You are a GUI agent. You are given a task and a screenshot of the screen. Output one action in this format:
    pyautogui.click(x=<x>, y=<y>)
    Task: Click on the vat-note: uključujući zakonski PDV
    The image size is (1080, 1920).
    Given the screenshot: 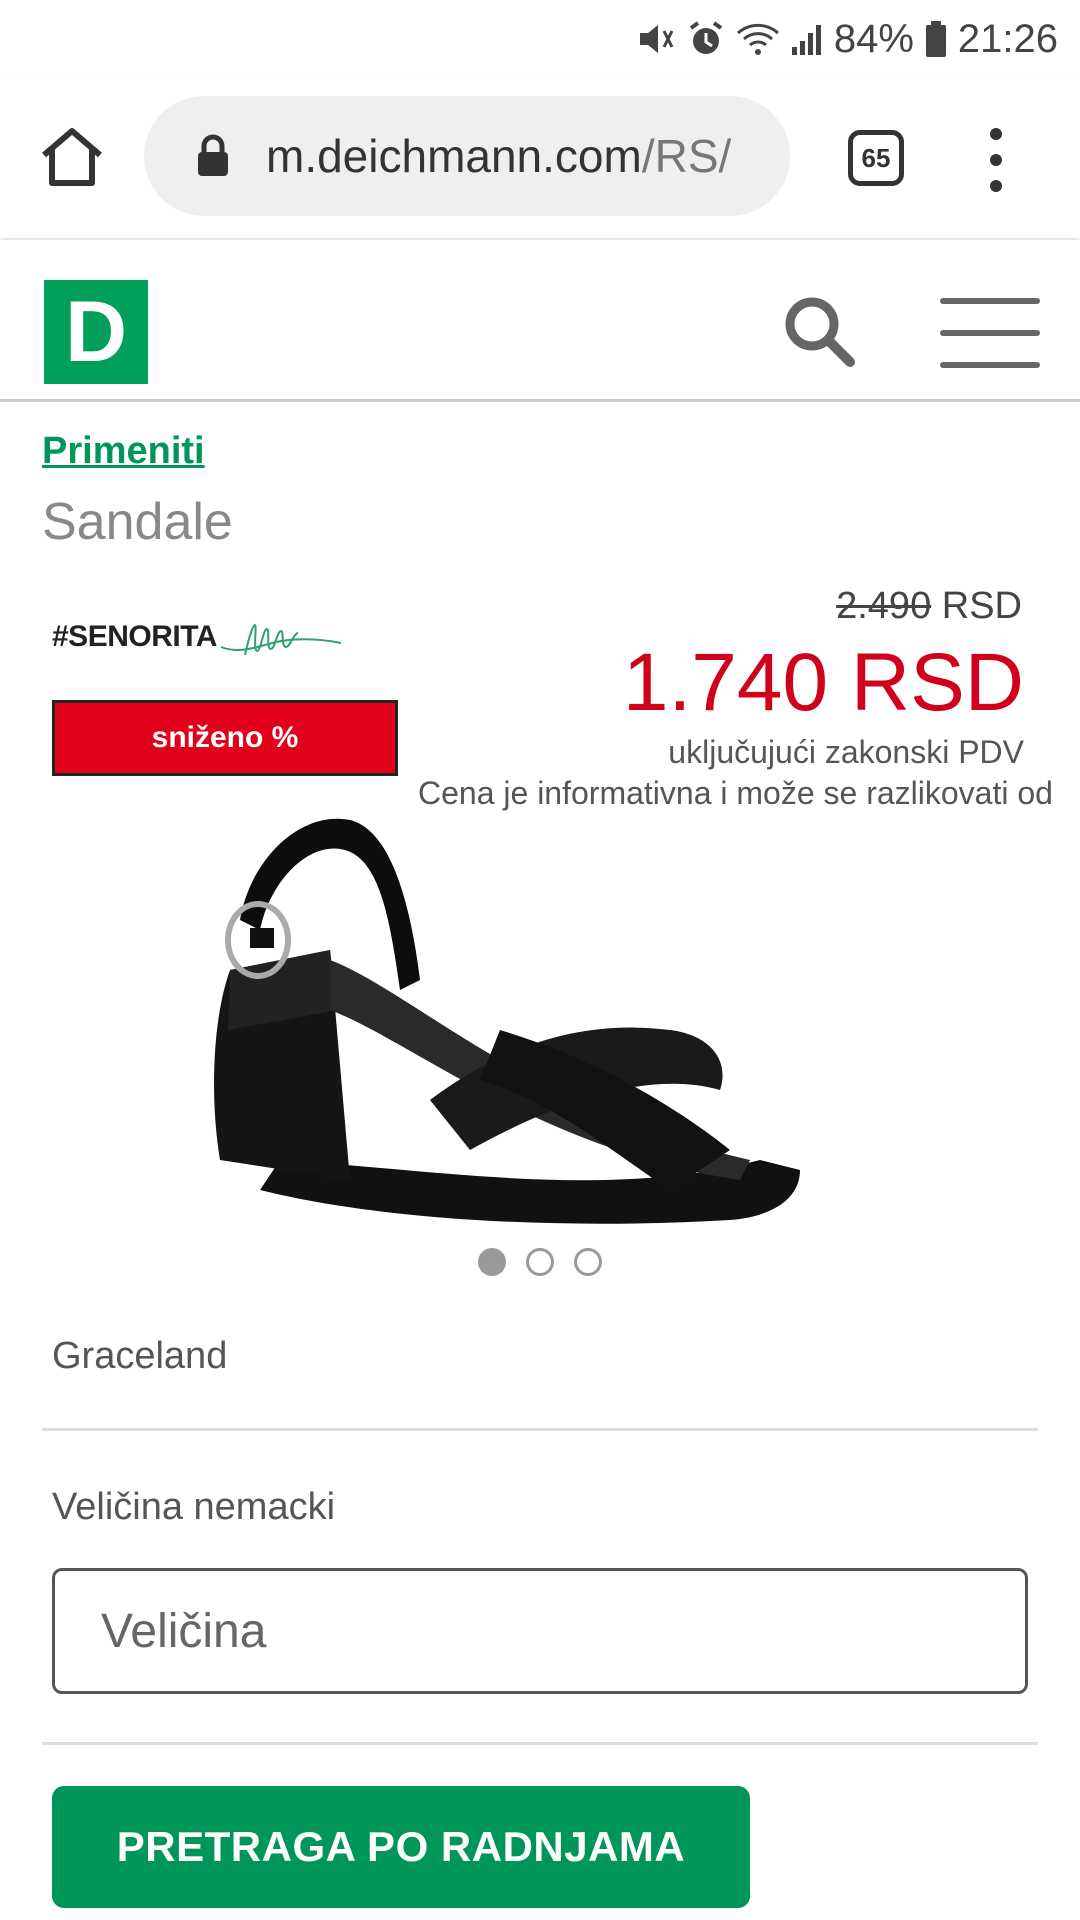 What is the action you would take?
    pyautogui.click(x=846, y=752)
    